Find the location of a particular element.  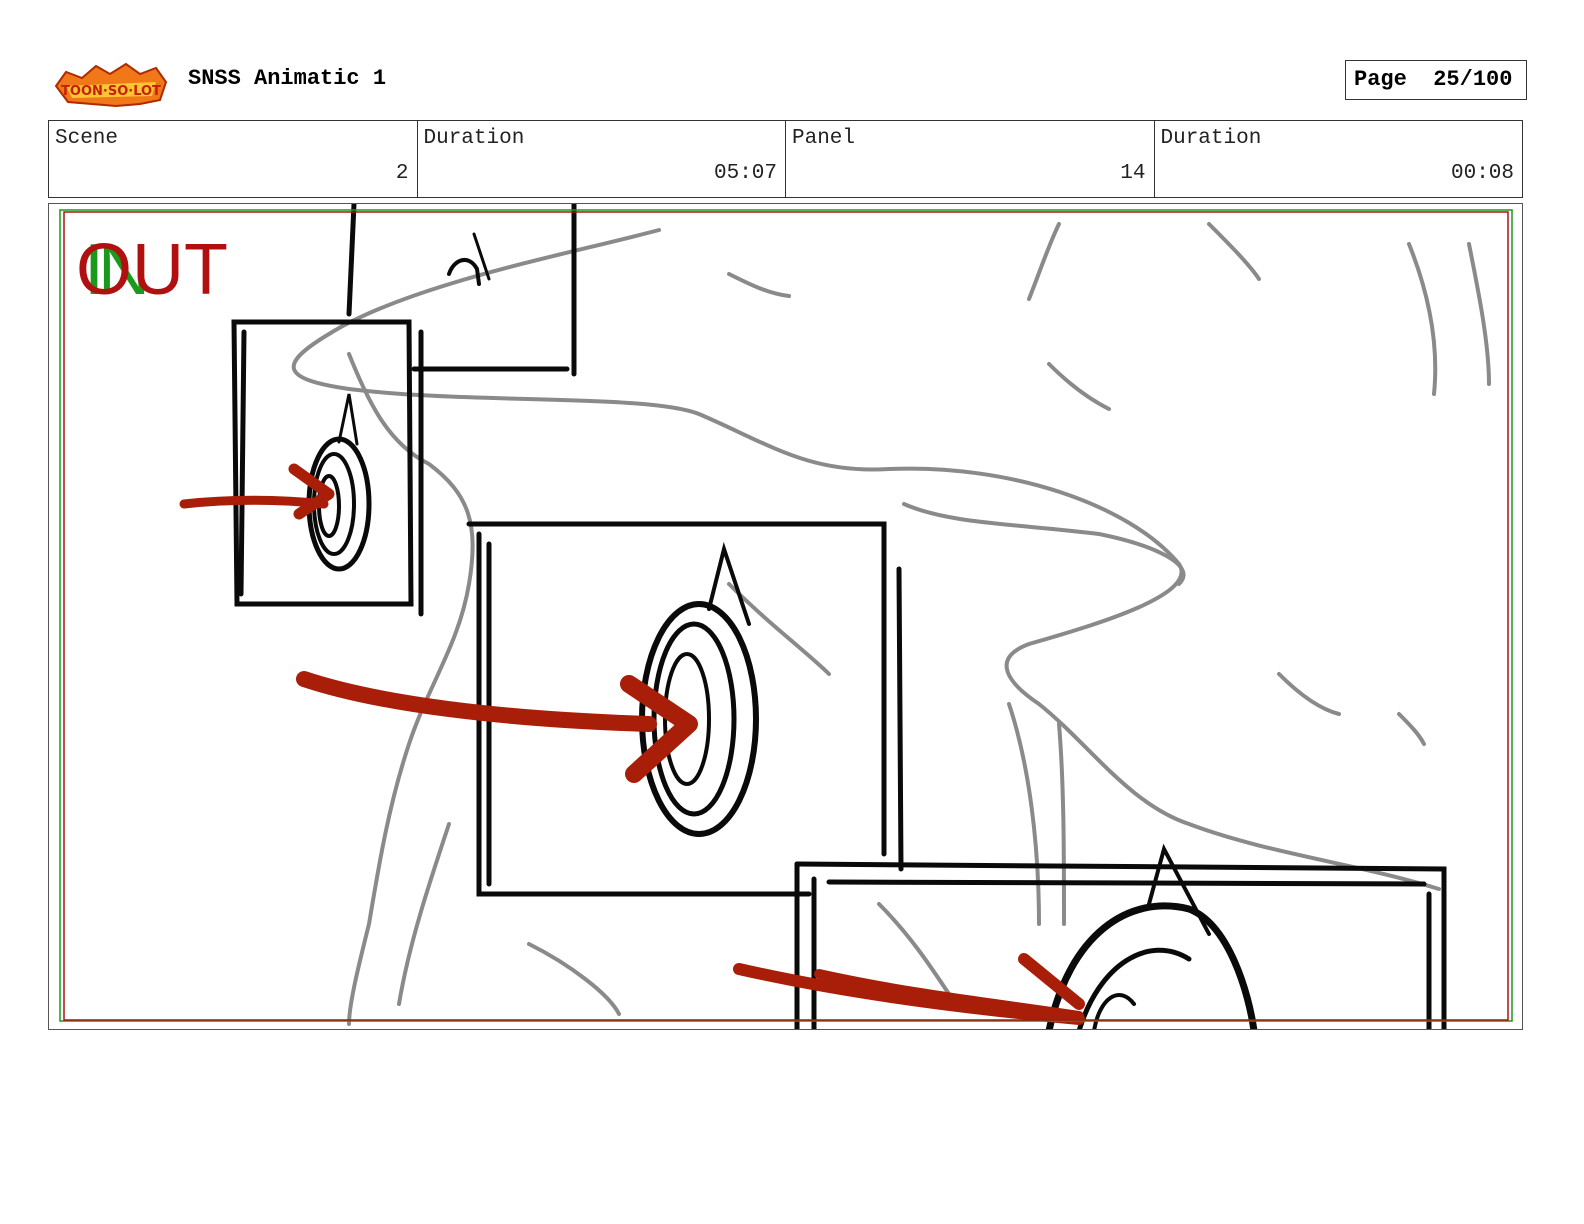

panel-label: Panel is located at coordinates (824, 138).